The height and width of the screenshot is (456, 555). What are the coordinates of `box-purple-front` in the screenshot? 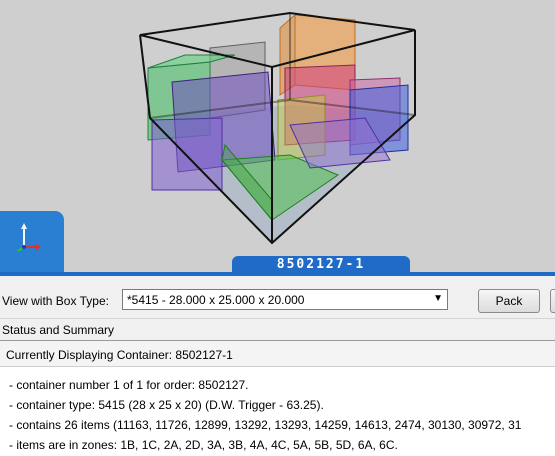 It's located at (187, 154).